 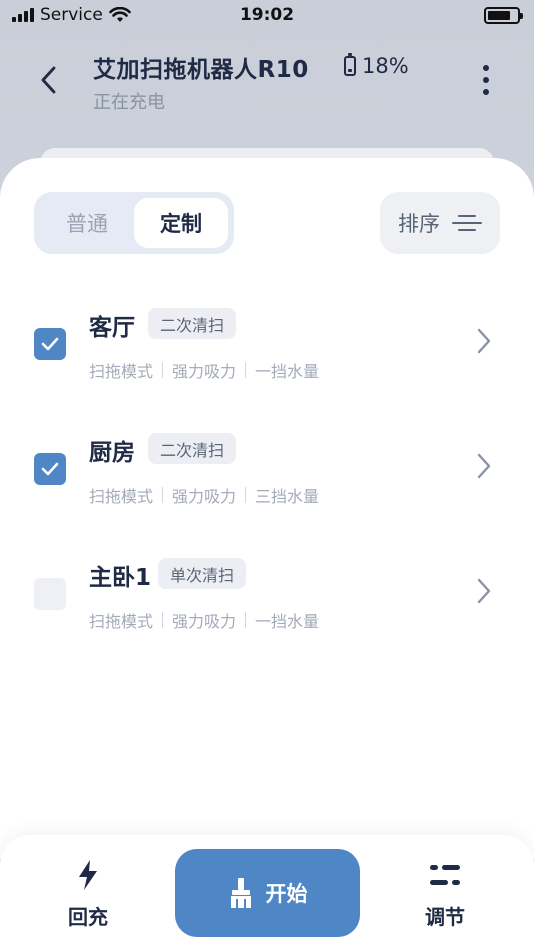 I want to click on device-battery-icon, so click(x=350, y=64).